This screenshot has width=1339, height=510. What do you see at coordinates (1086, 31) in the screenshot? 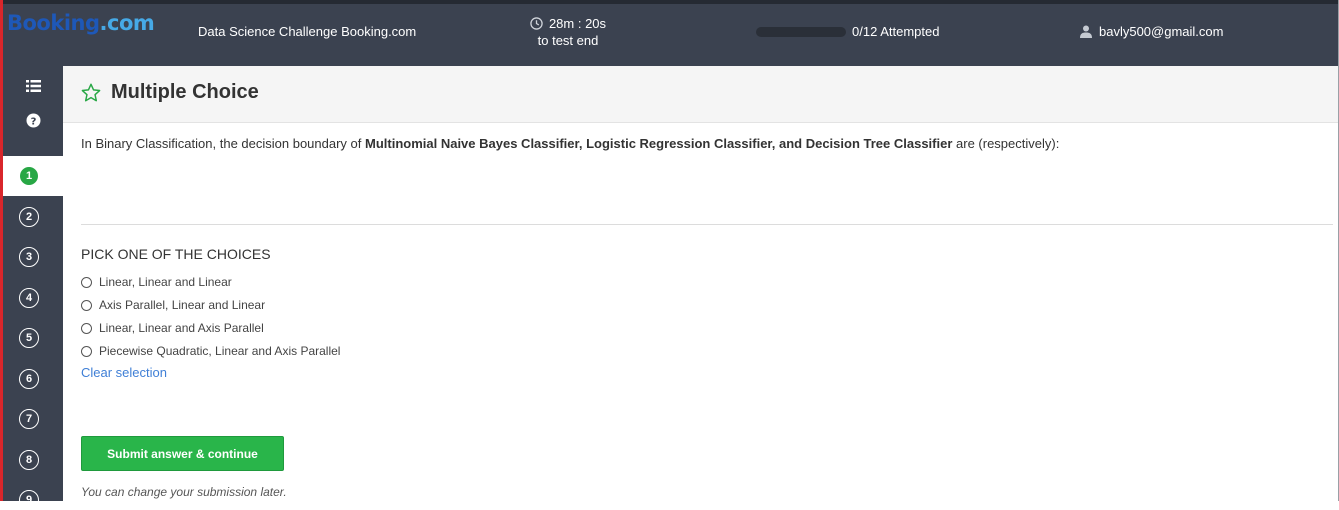
I see `user-icon` at bounding box center [1086, 31].